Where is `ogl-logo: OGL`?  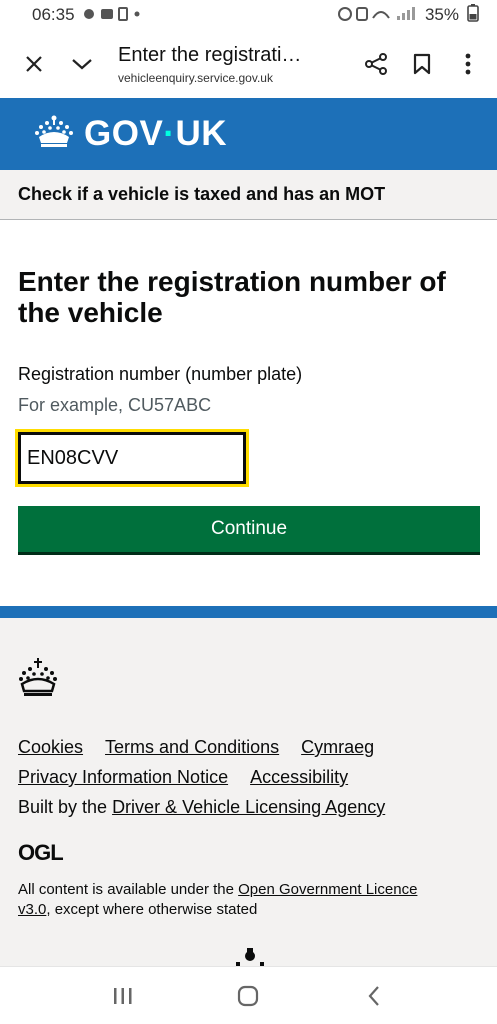 ogl-logo: OGL is located at coordinates (44, 854).